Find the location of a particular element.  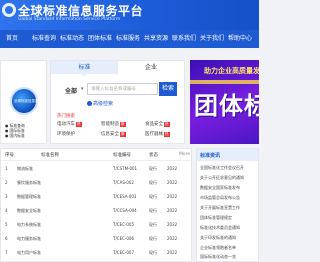

cell-index: 2 is located at coordinates (6, 182).